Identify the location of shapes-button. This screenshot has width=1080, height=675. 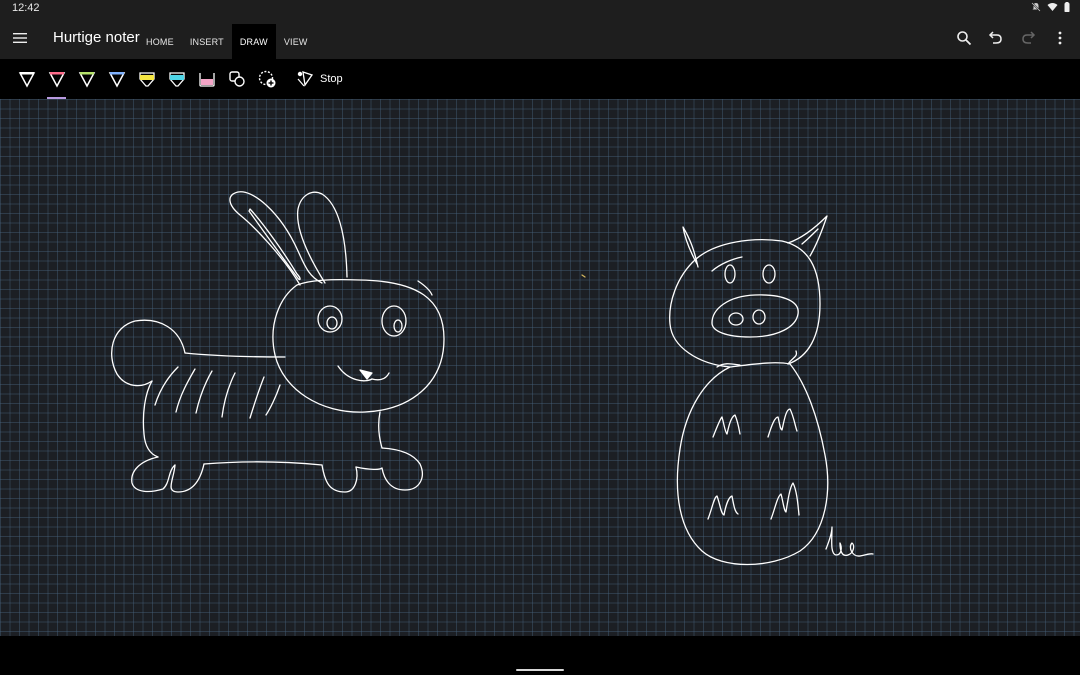
(237, 79).